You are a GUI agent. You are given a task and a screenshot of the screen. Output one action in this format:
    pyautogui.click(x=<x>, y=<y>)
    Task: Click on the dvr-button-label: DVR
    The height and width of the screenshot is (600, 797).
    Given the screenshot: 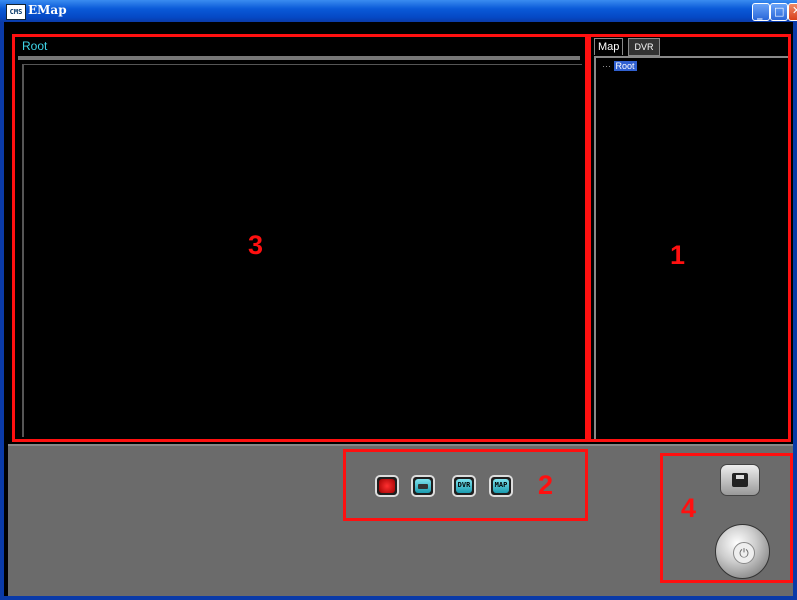 What is the action you would take?
    pyautogui.click(x=464, y=485)
    